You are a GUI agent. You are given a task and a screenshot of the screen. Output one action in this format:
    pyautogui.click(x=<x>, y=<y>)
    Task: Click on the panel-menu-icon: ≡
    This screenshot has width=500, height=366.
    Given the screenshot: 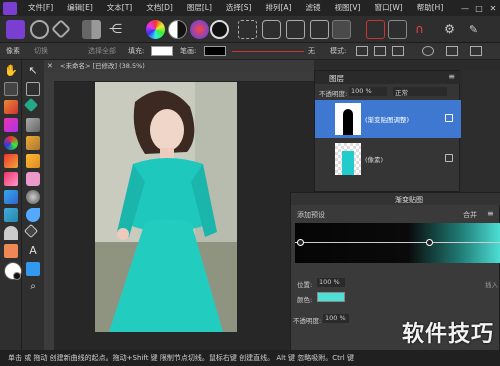 What is the action you would take?
    pyautogui.click(x=451, y=76)
    